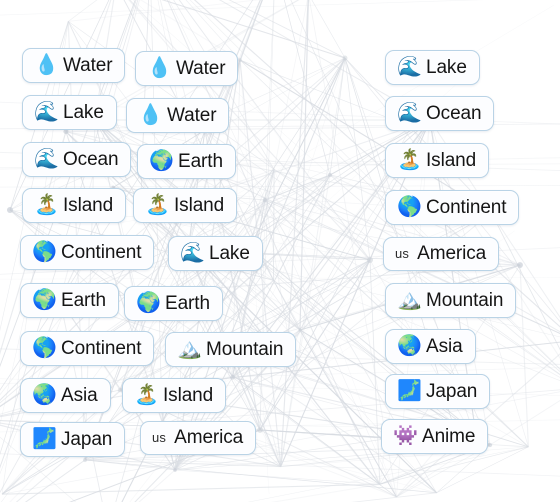 This screenshot has width=560, height=502. I want to click on alien-monster-icon: 👾, so click(405, 436).